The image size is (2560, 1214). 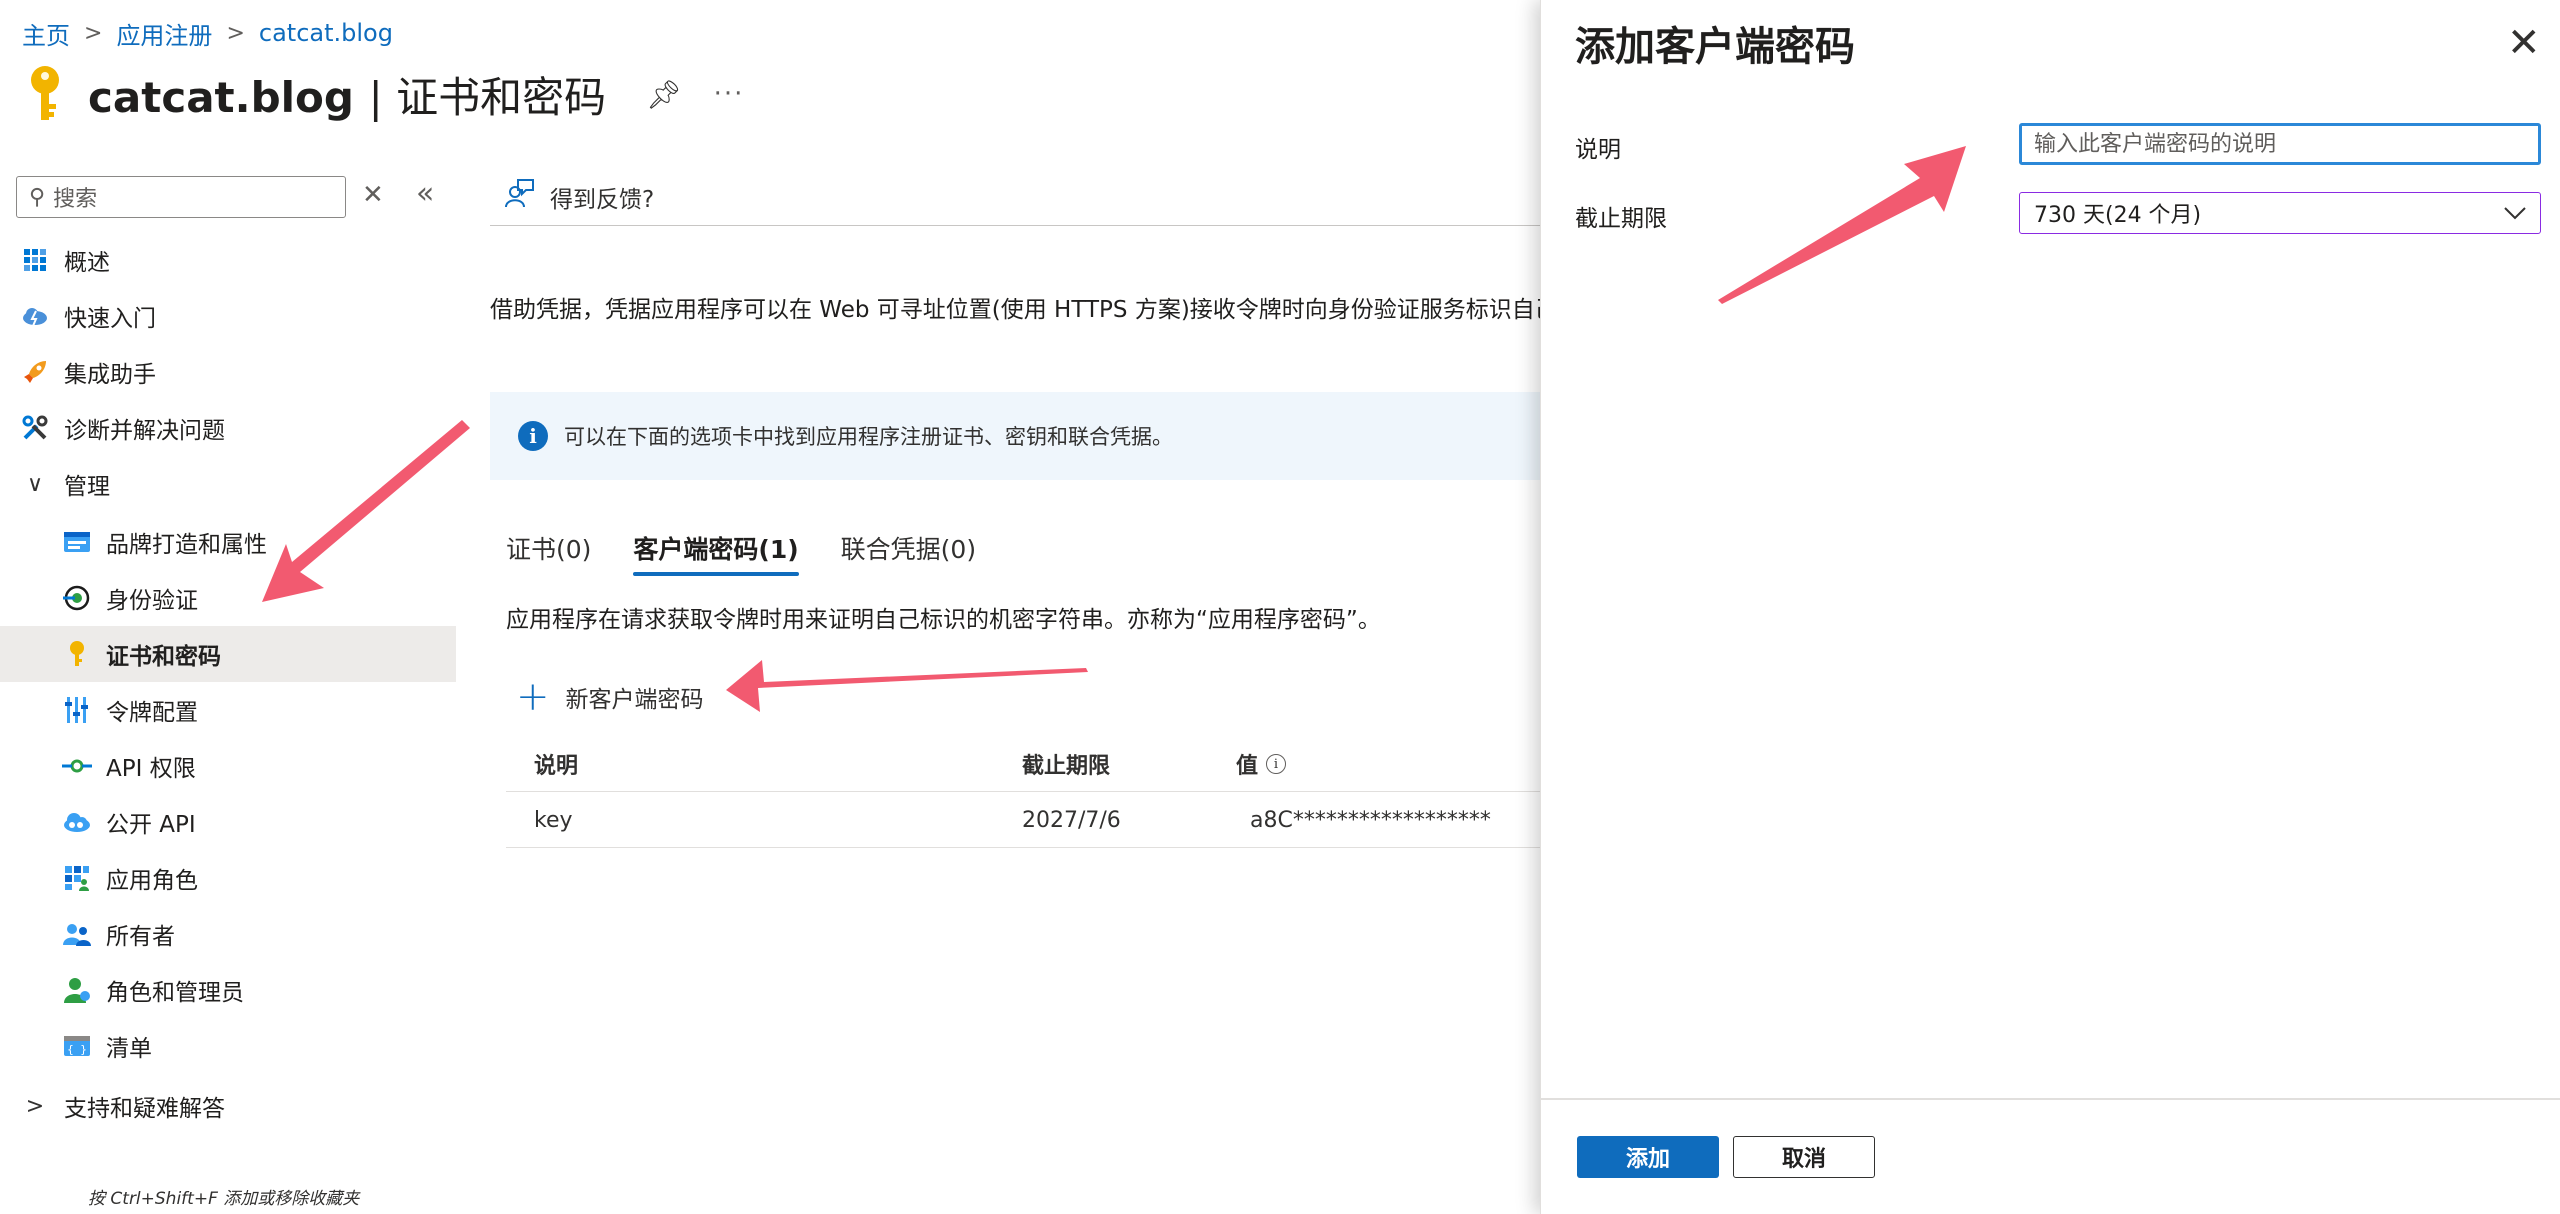 I want to click on client-secret-description: 应用程序在请求获取令牌时用来证明自己标识的机密字符串。亦称为“应用程序密码”。, so click(x=943, y=620).